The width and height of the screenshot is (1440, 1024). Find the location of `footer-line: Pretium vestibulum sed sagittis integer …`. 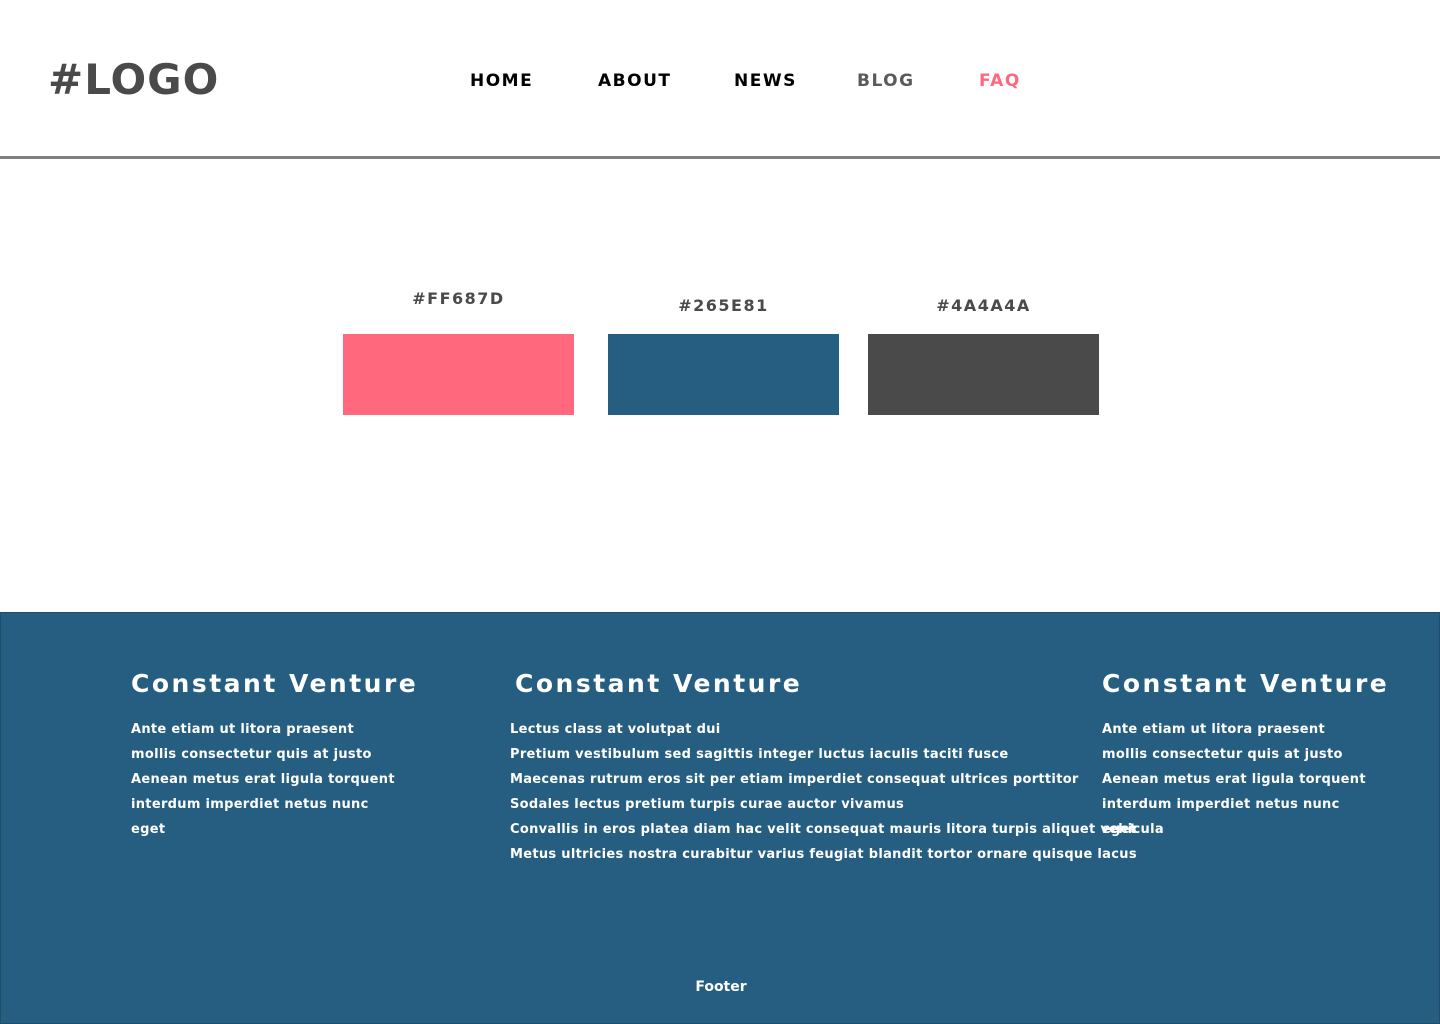

footer-line: Pretium vestibulum sed sagittis integer … is located at coordinates (759, 754).